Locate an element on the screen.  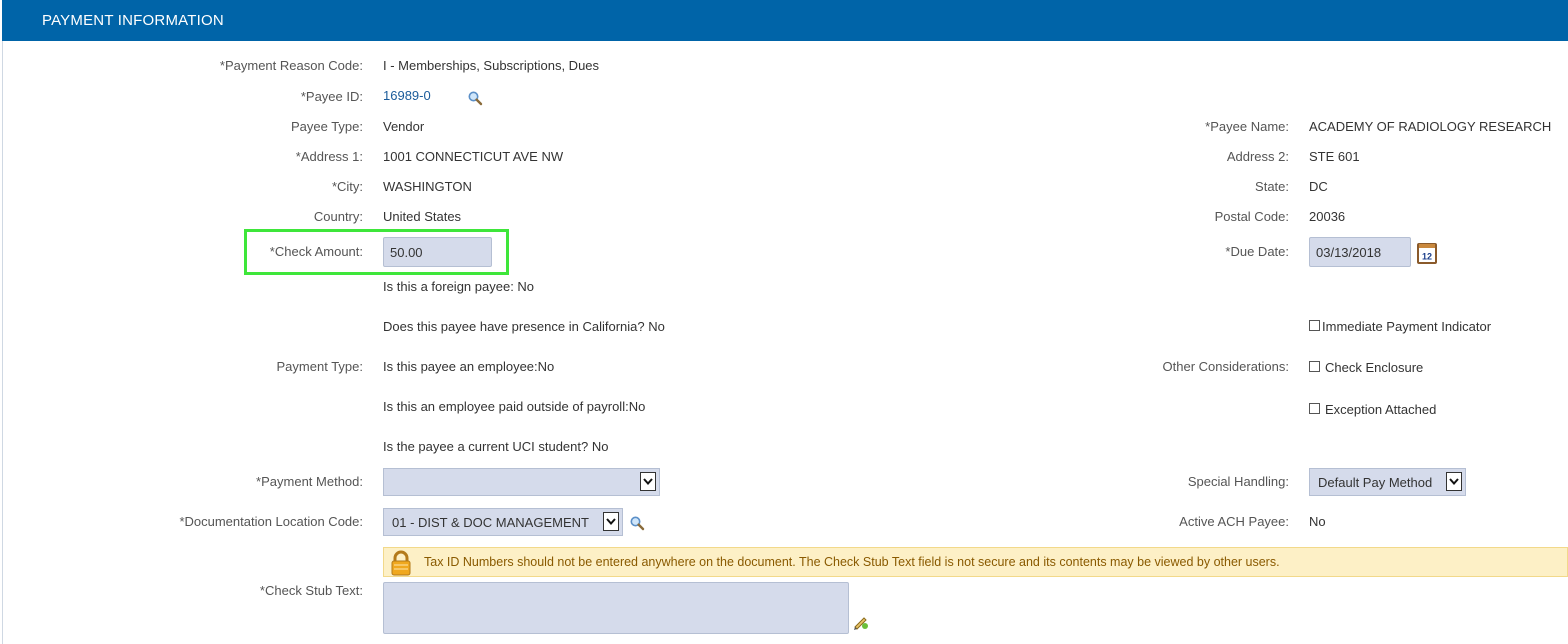
foreign-payee-question: Is this a foreign payee: No is located at coordinates (459, 286).